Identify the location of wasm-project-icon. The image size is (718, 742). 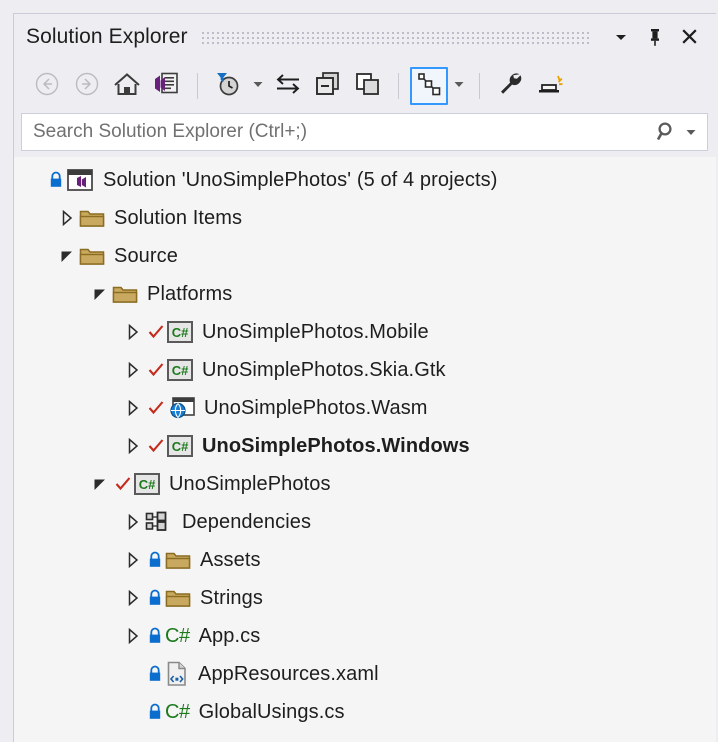
(181, 408).